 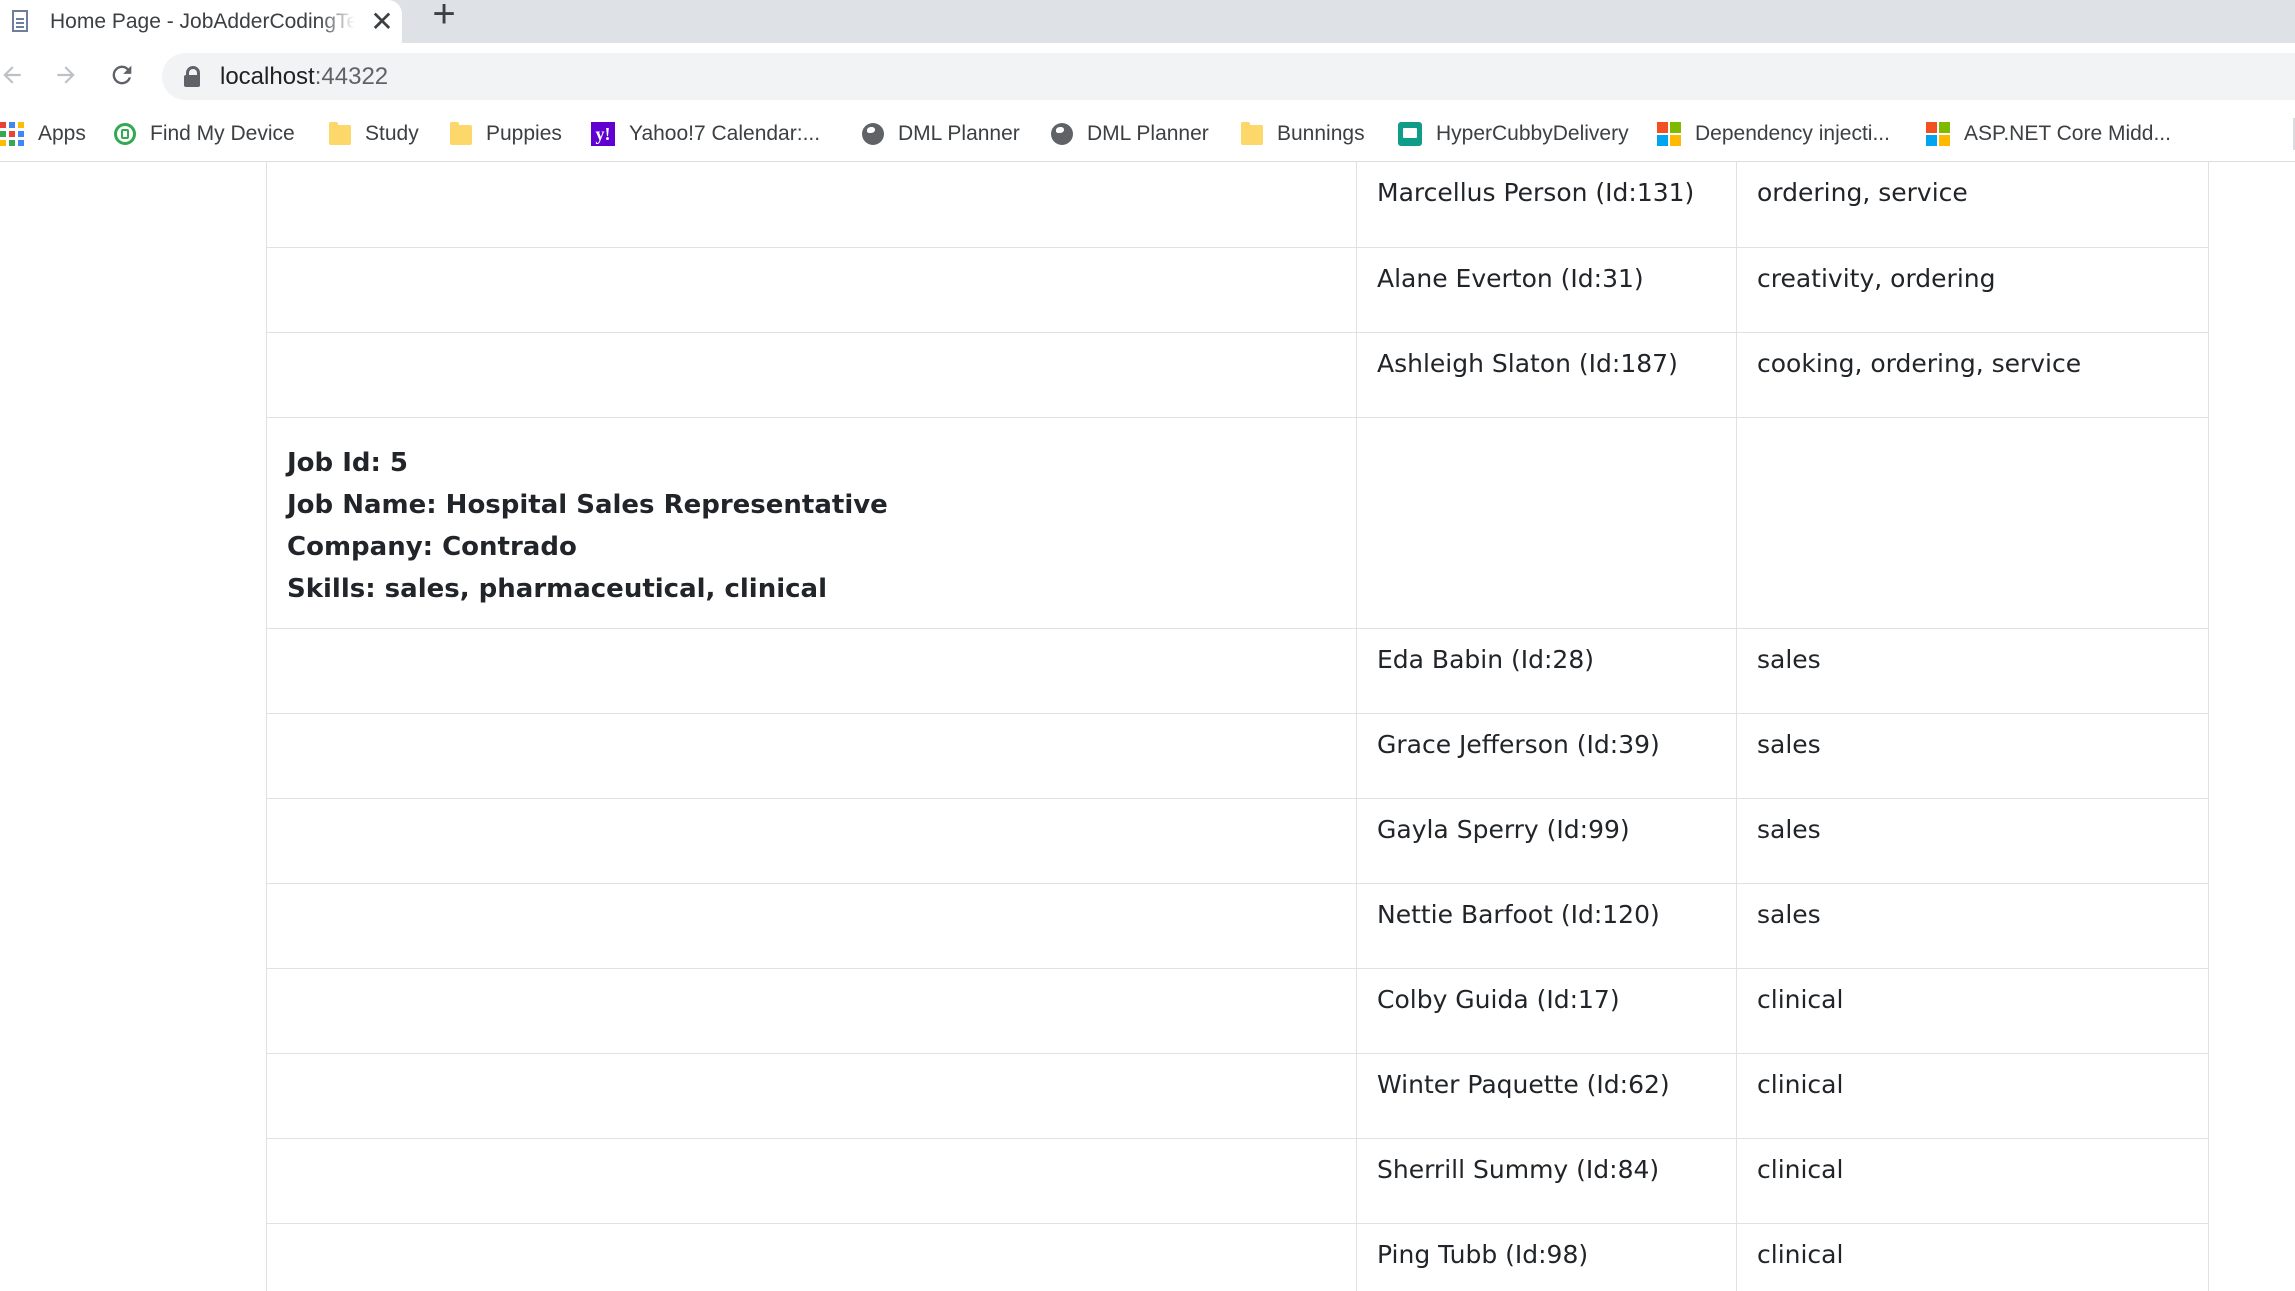 What do you see at coordinates (1546, 290) in the screenshot?
I see `candidate-cell: Alane Everton (Id:31)` at bounding box center [1546, 290].